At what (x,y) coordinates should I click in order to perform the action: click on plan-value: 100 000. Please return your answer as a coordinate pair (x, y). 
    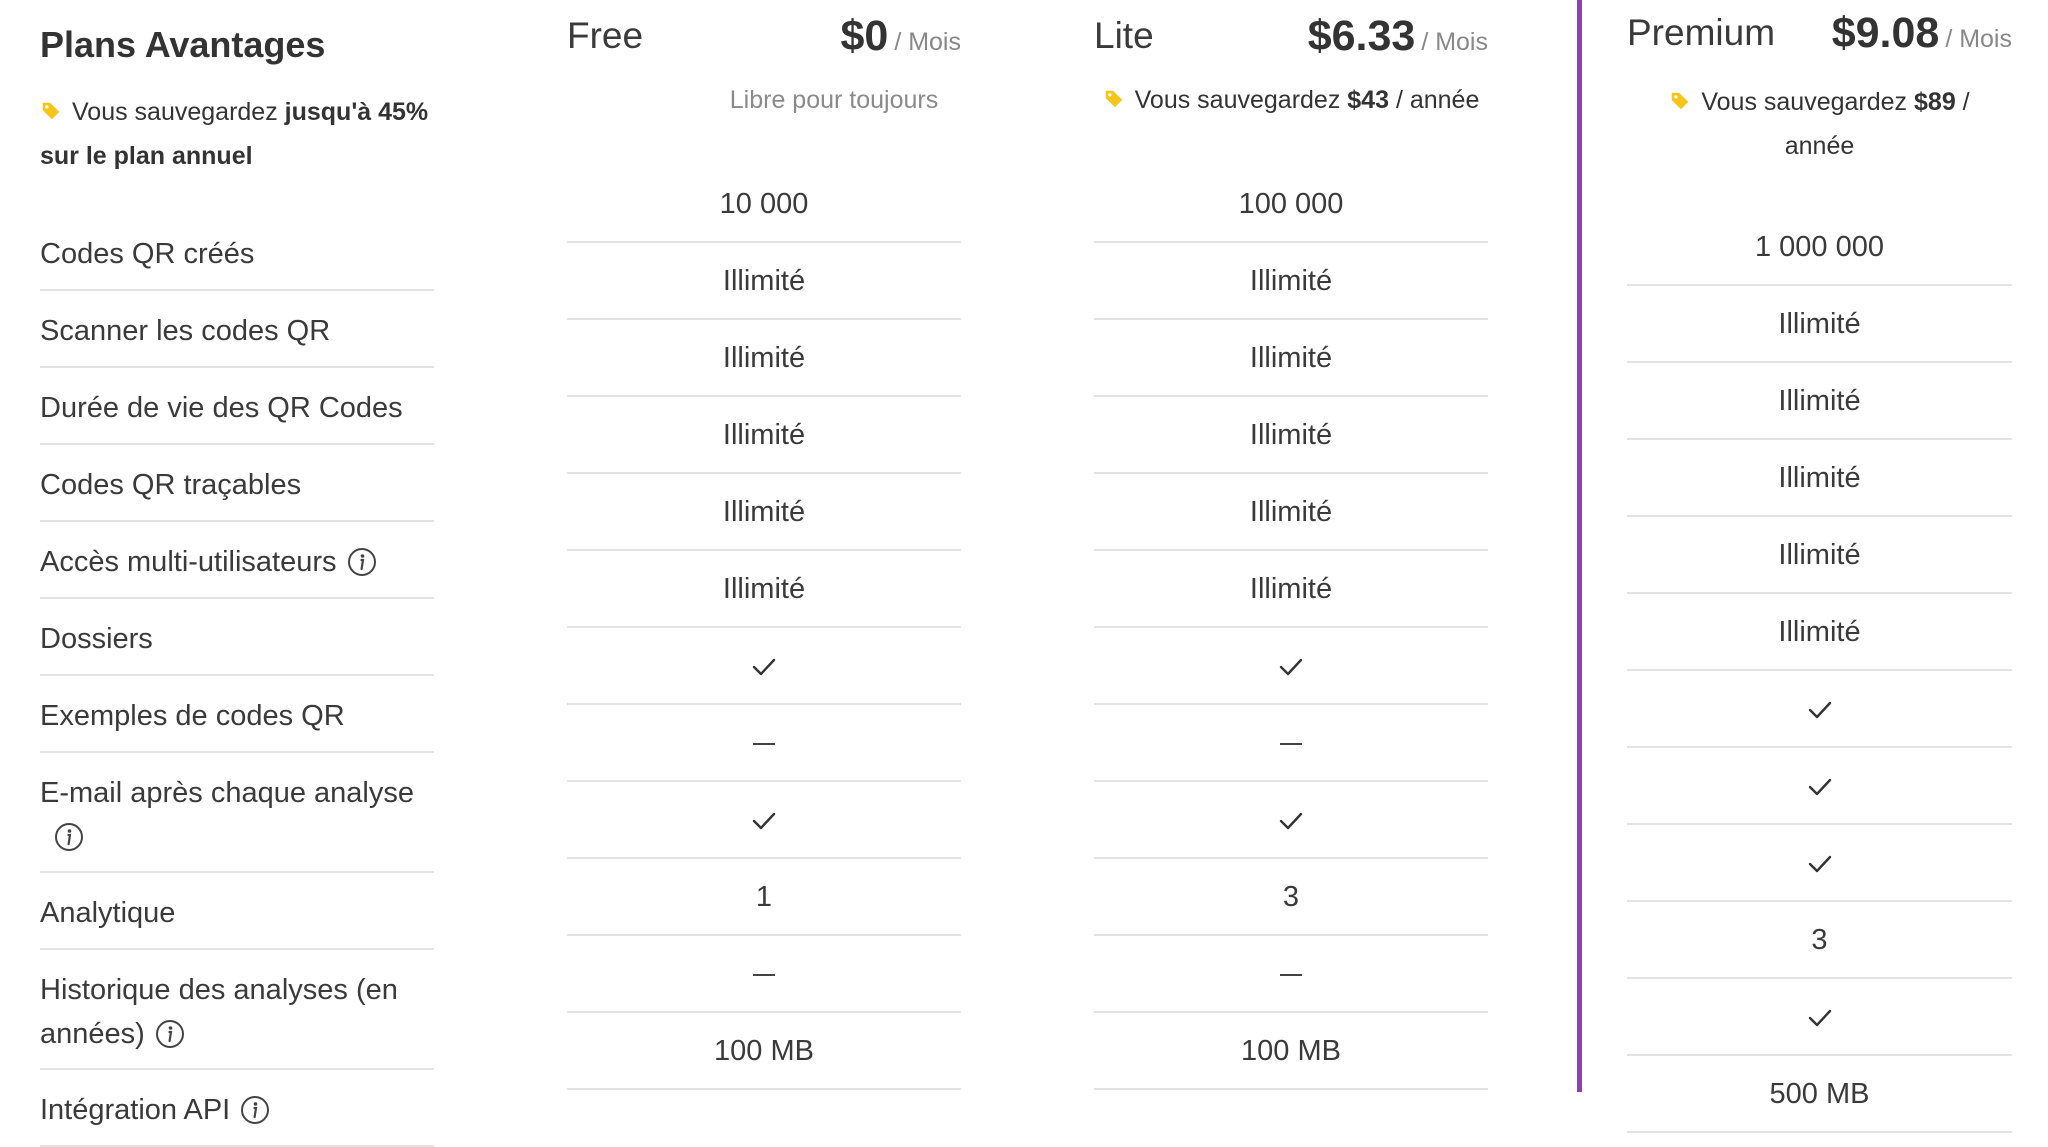
    Looking at the image, I should click on (1291, 203).